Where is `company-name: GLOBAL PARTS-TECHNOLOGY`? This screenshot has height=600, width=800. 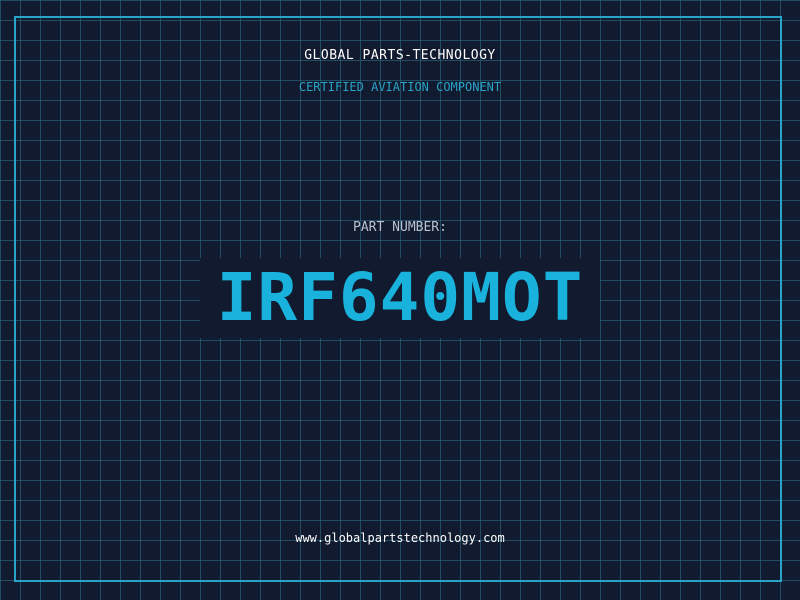
company-name: GLOBAL PARTS-TECHNOLOGY is located at coordinates (400, 55).